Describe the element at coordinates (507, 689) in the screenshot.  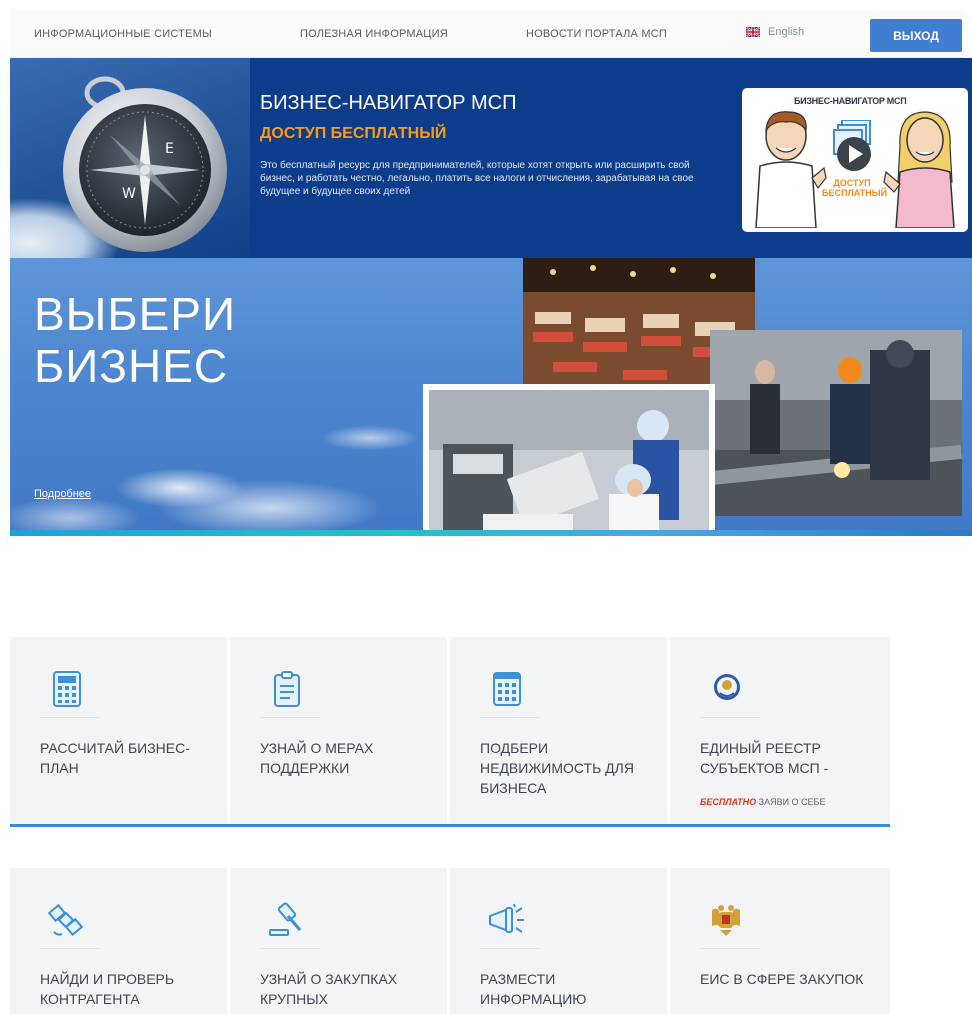
I see `building-icon` at that location.